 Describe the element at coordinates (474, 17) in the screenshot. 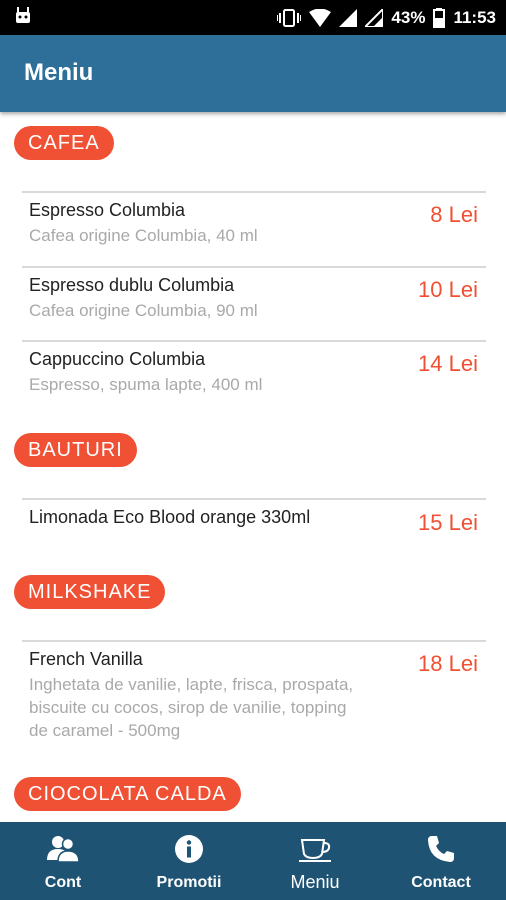

I see `clock: 11:53` at that location.